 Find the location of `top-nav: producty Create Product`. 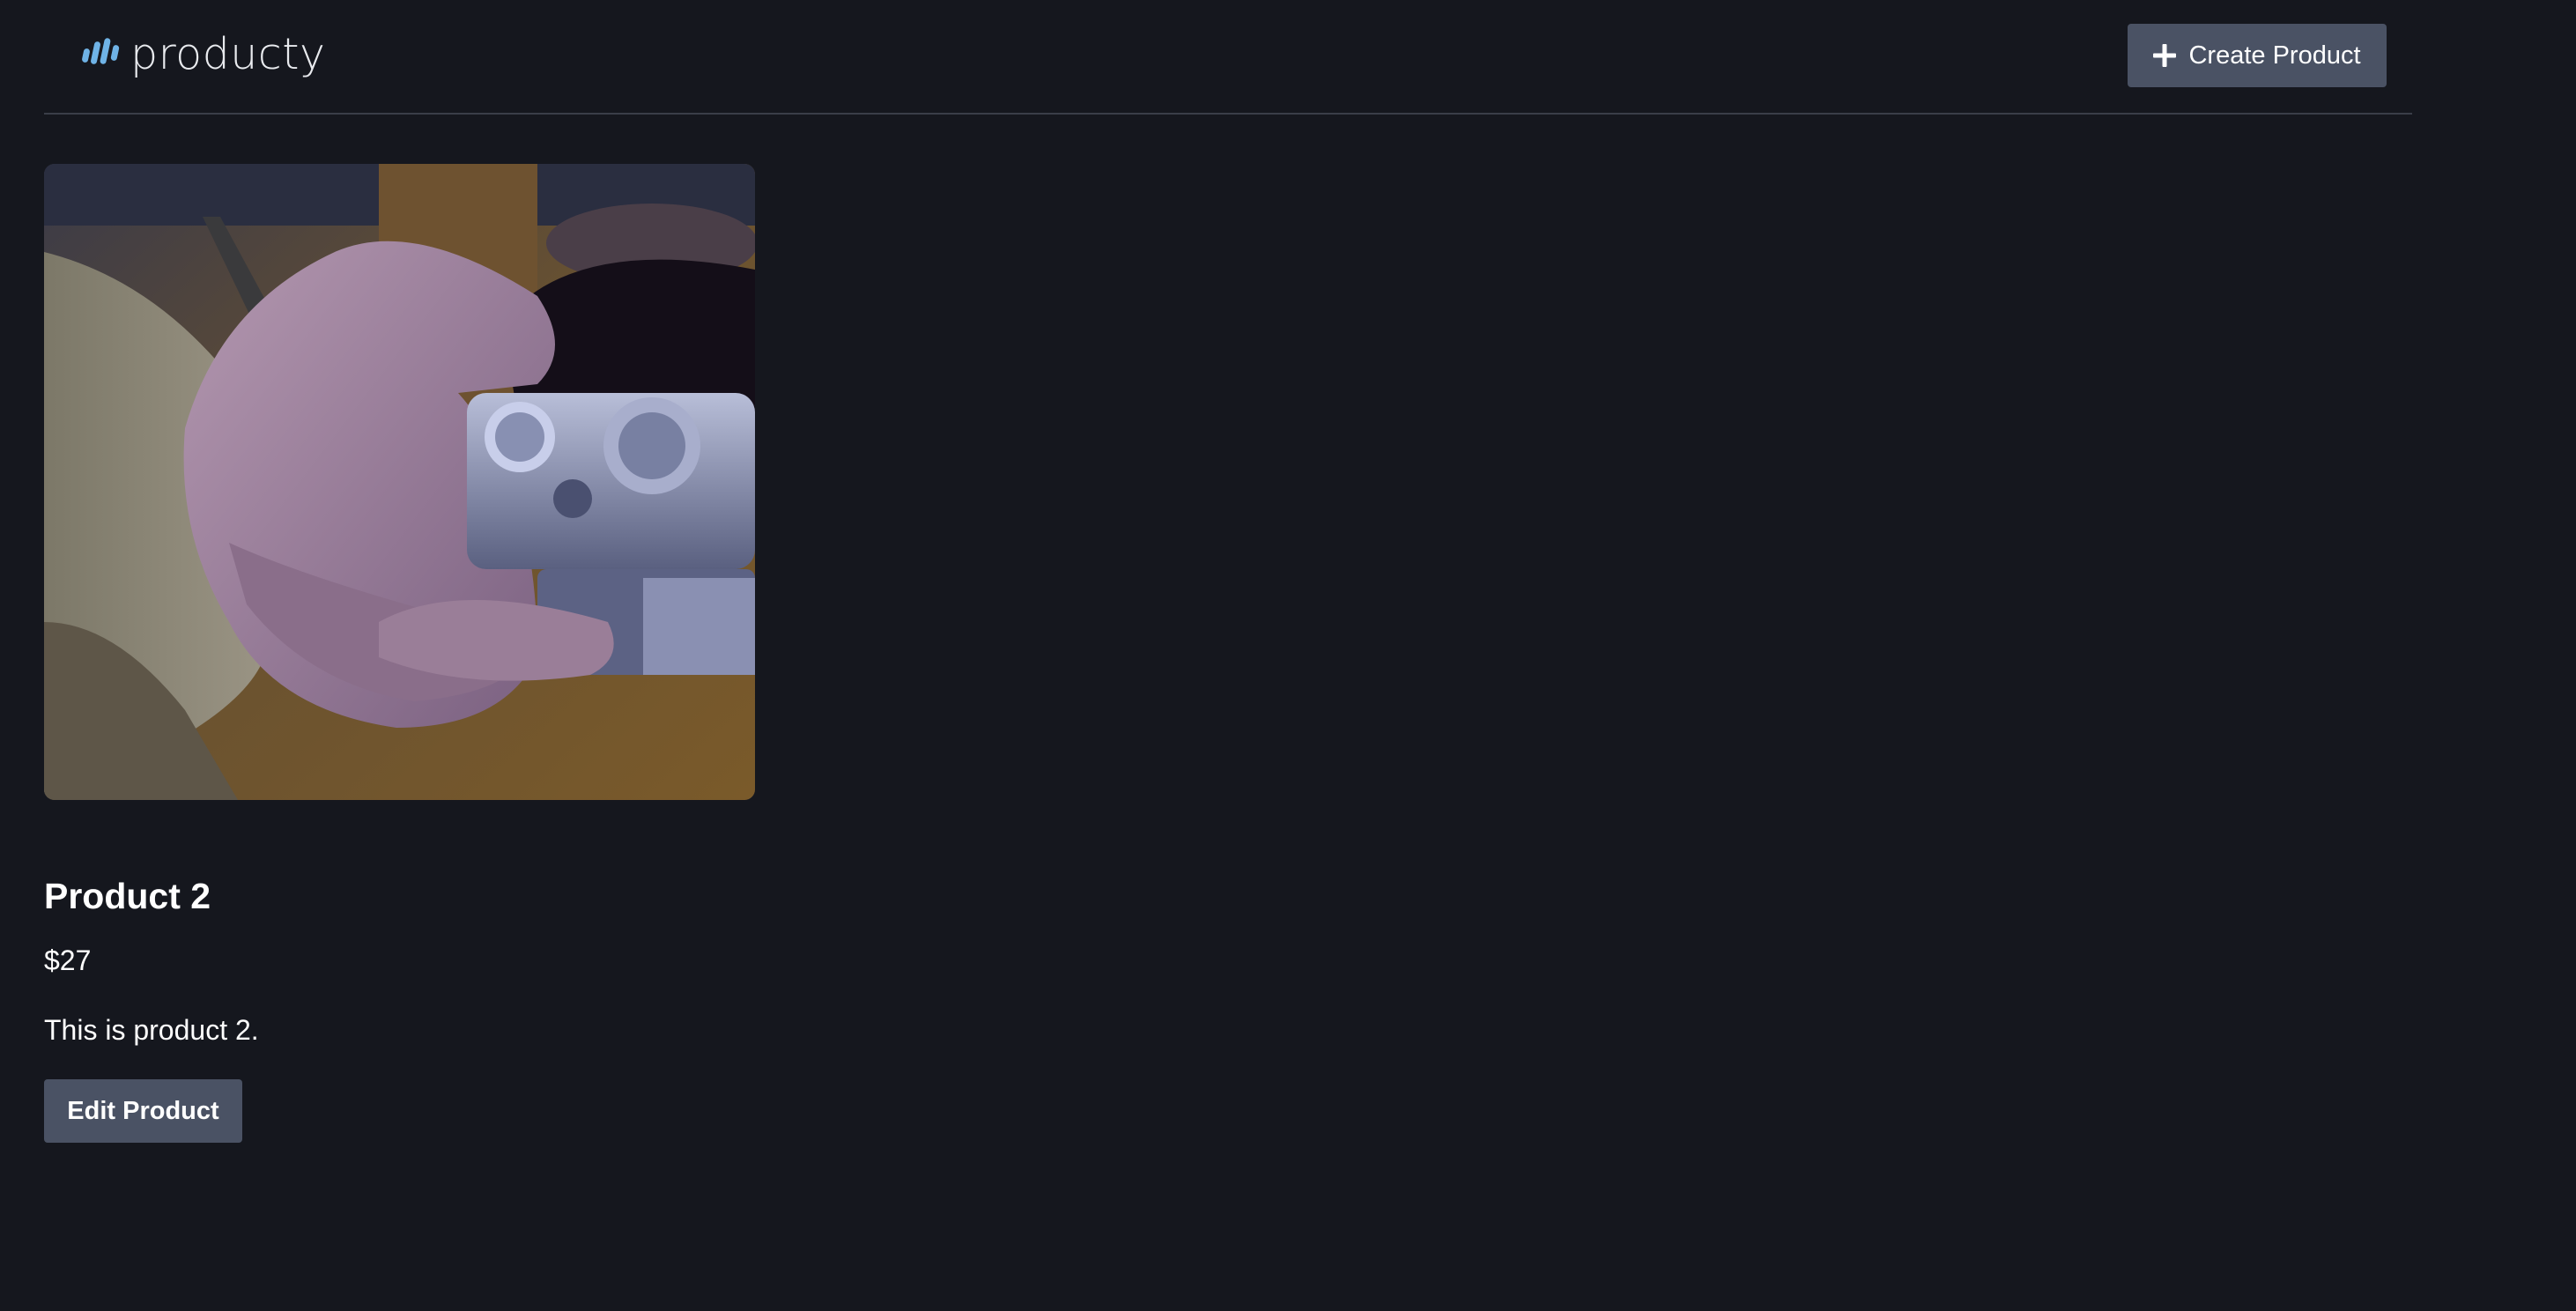

top-nav: producty Create Product is located at coordinates (1228, 57).